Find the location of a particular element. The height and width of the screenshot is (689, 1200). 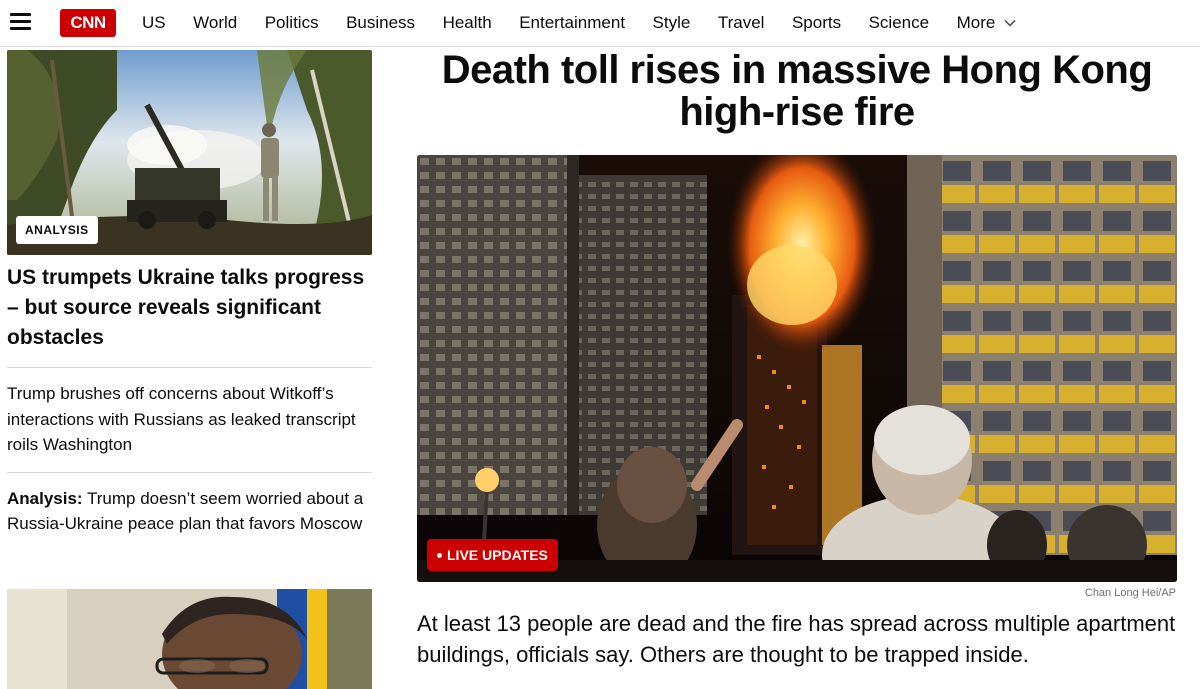

live-dot-icon is located at coordinates (439, 555).